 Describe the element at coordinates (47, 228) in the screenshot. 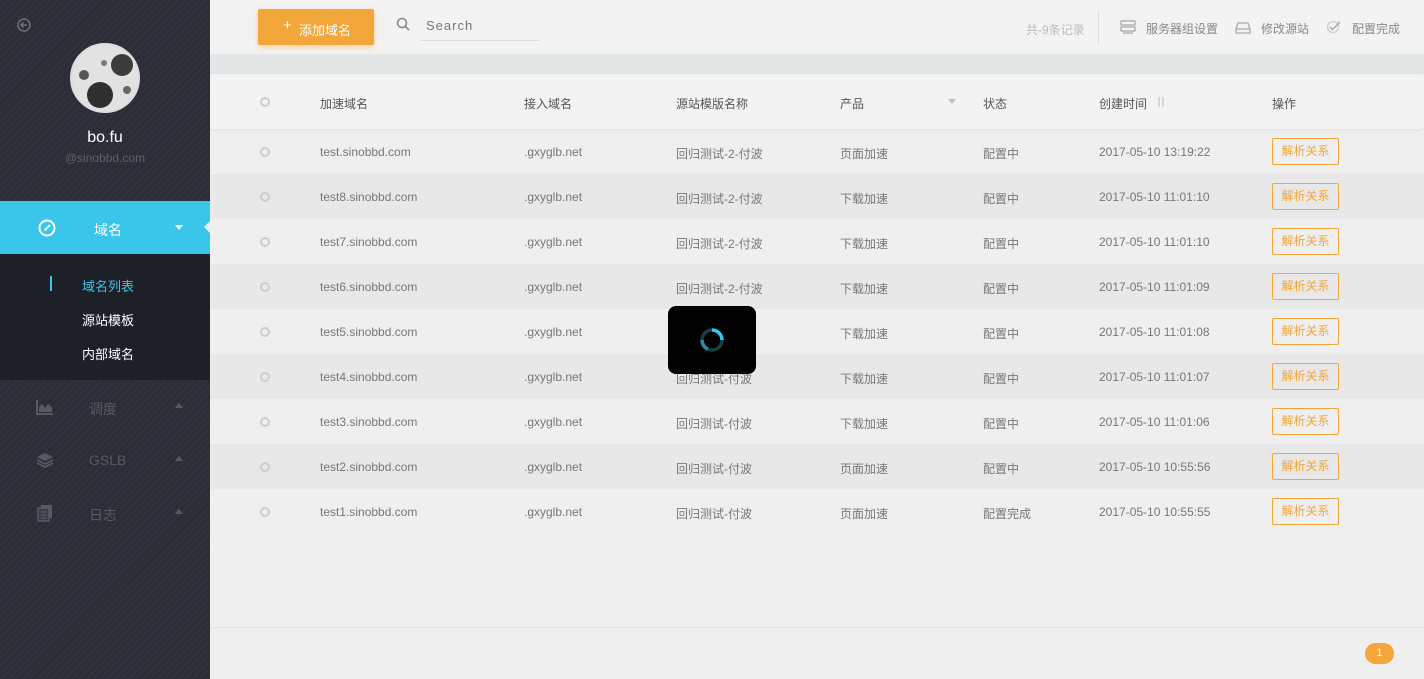

I see `compass-icon` at that location.